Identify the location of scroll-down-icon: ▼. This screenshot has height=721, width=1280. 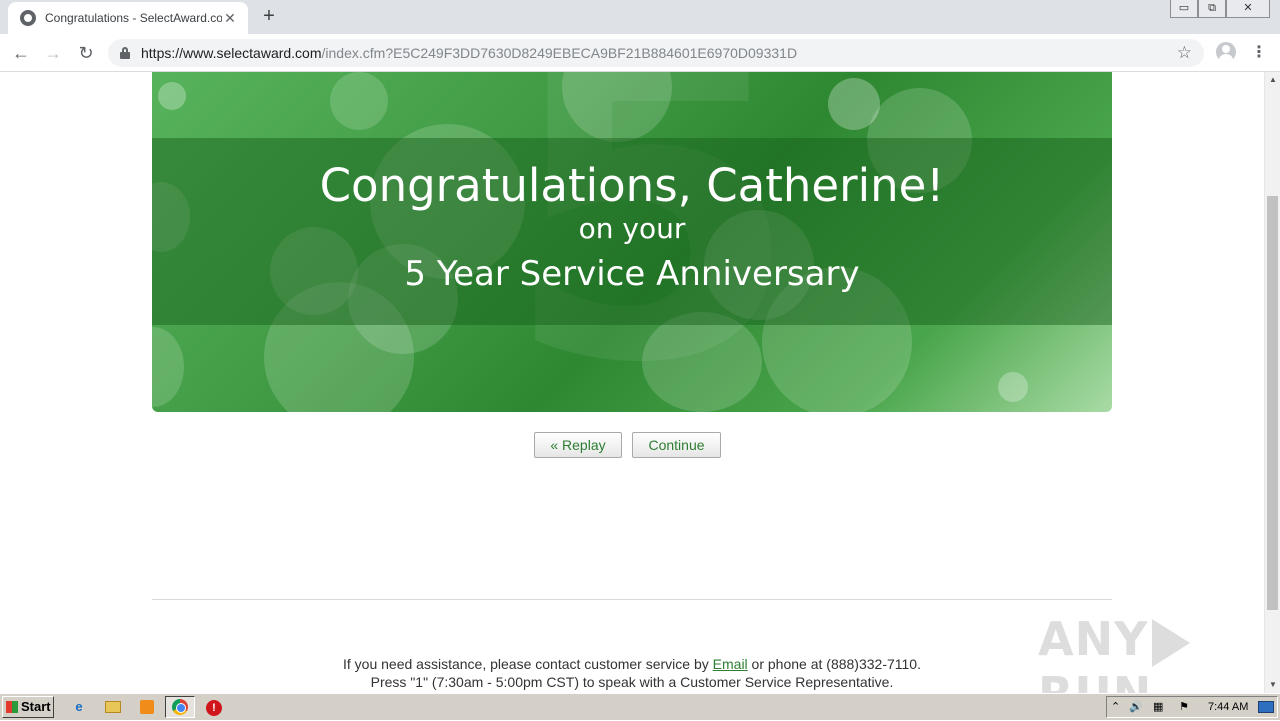
(1272, 685).